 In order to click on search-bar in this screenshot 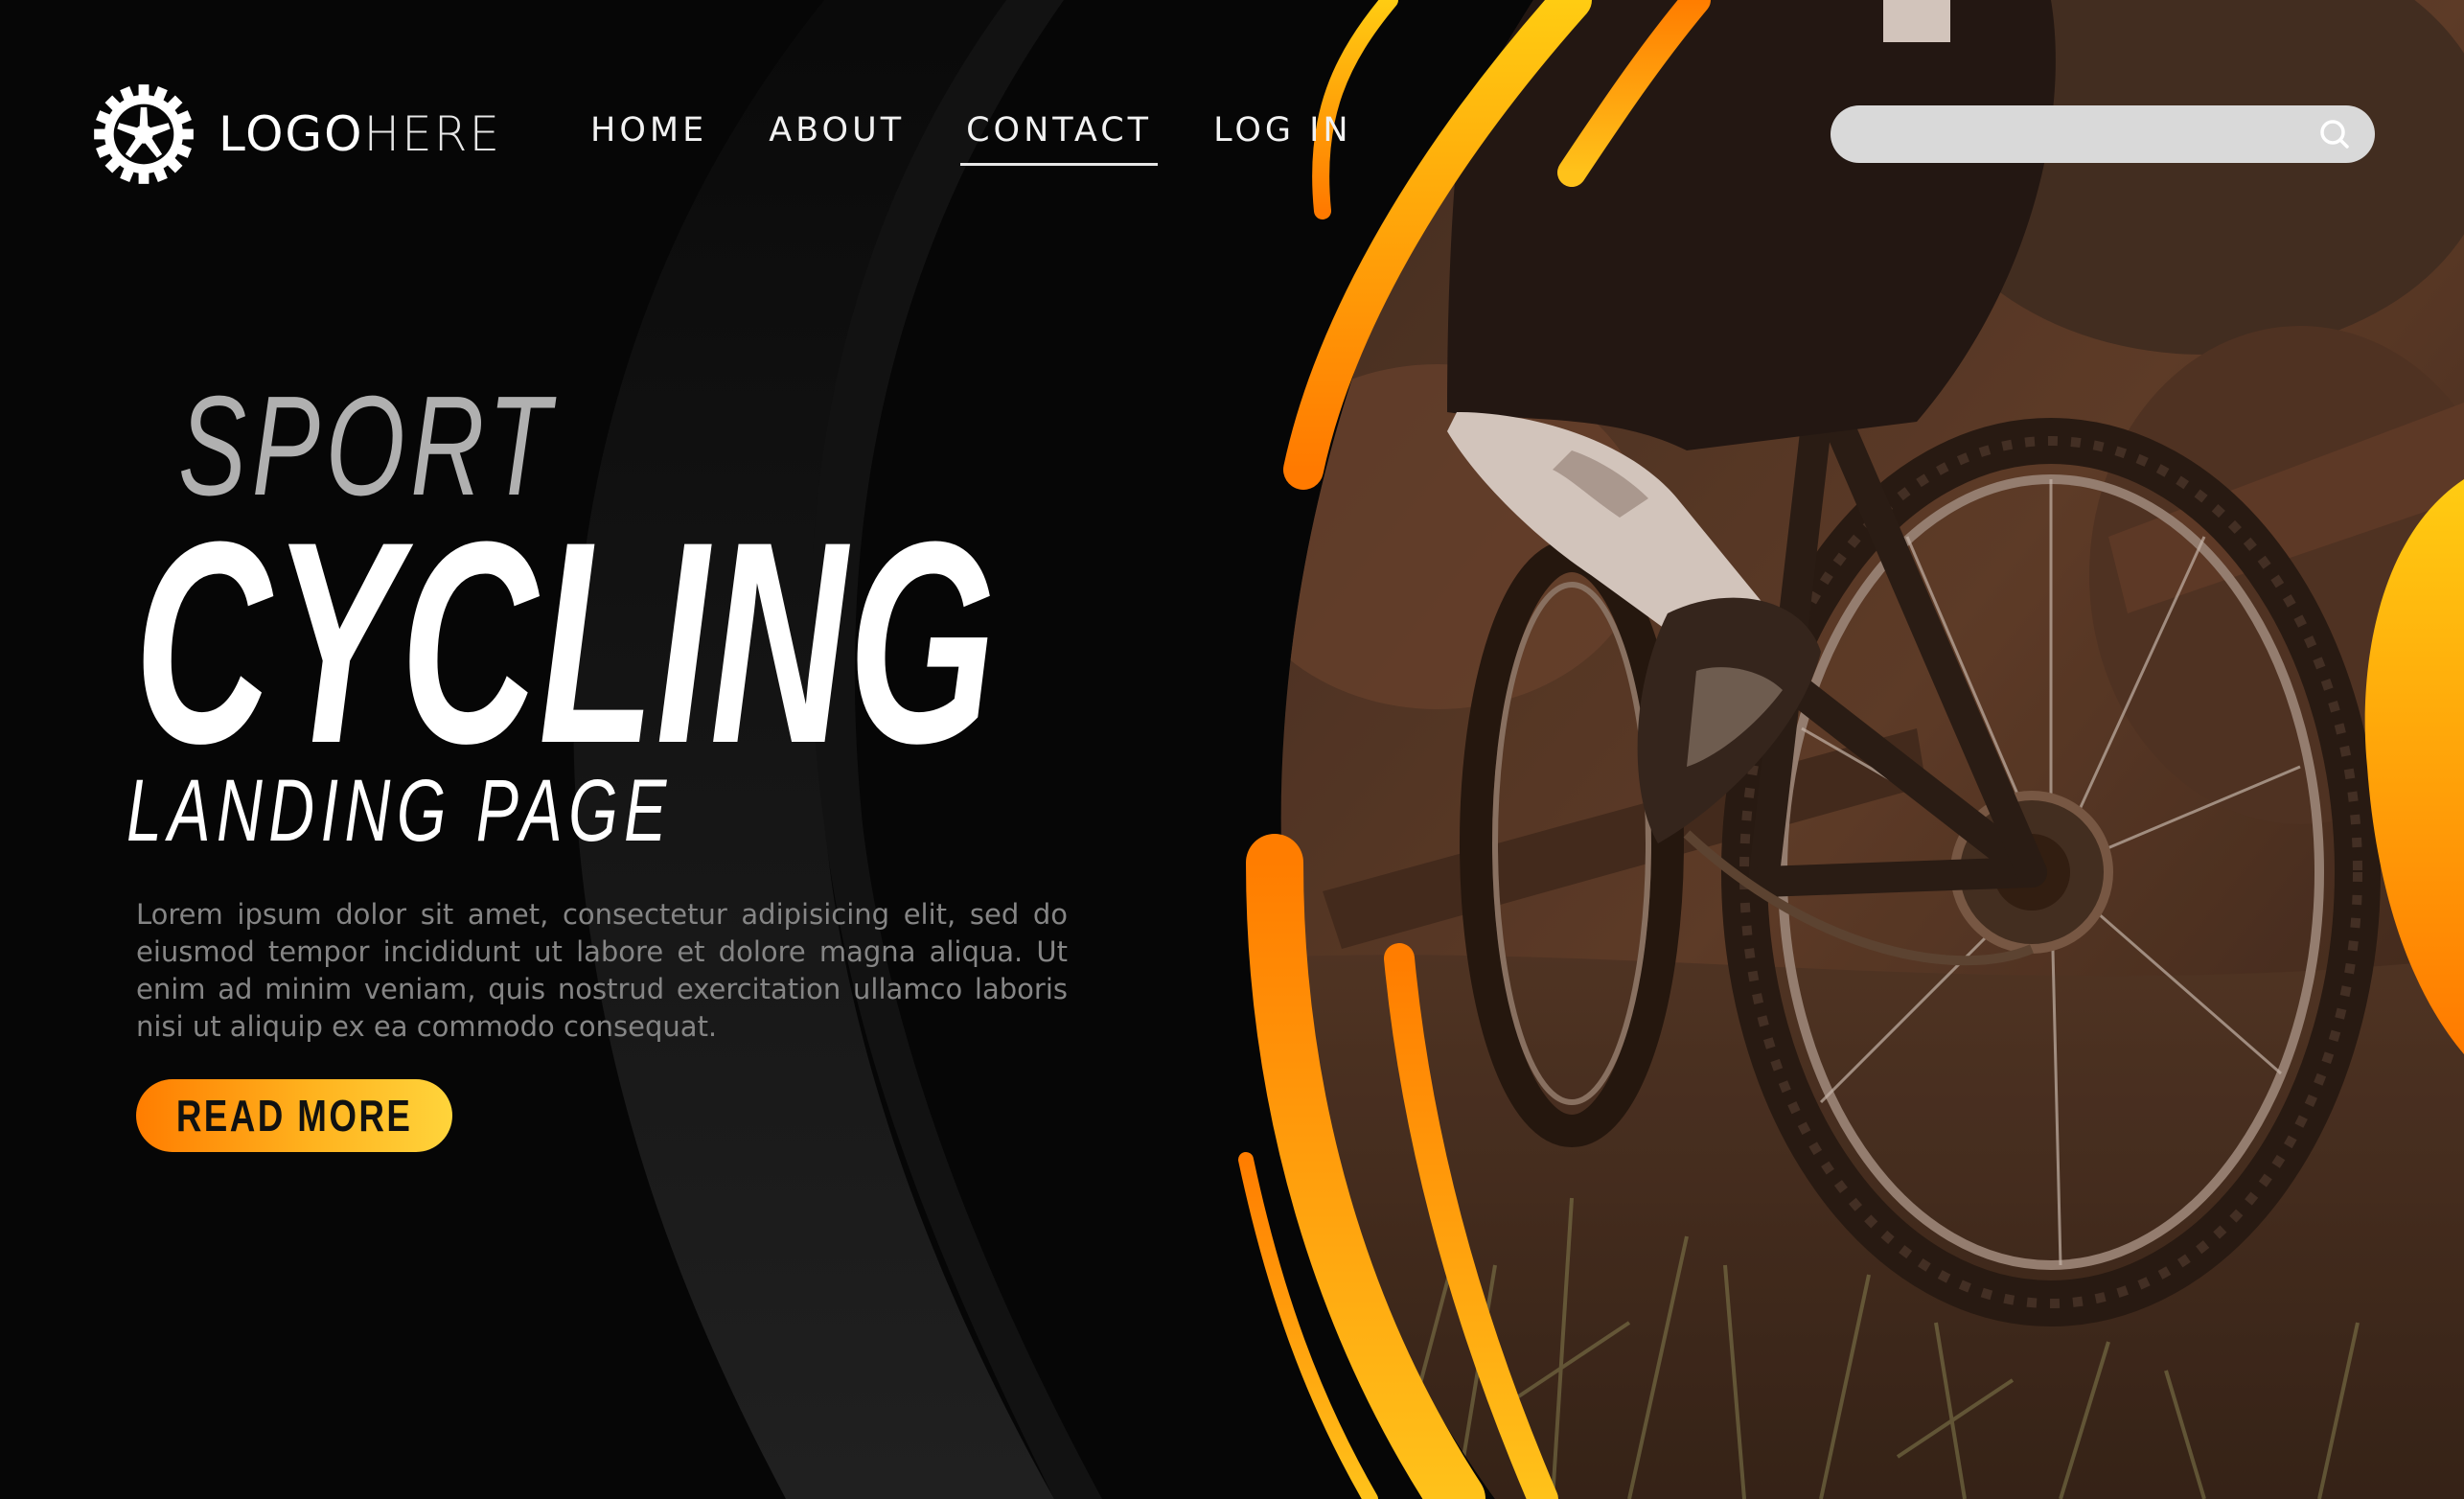, I will do `click(2103, 134)`.